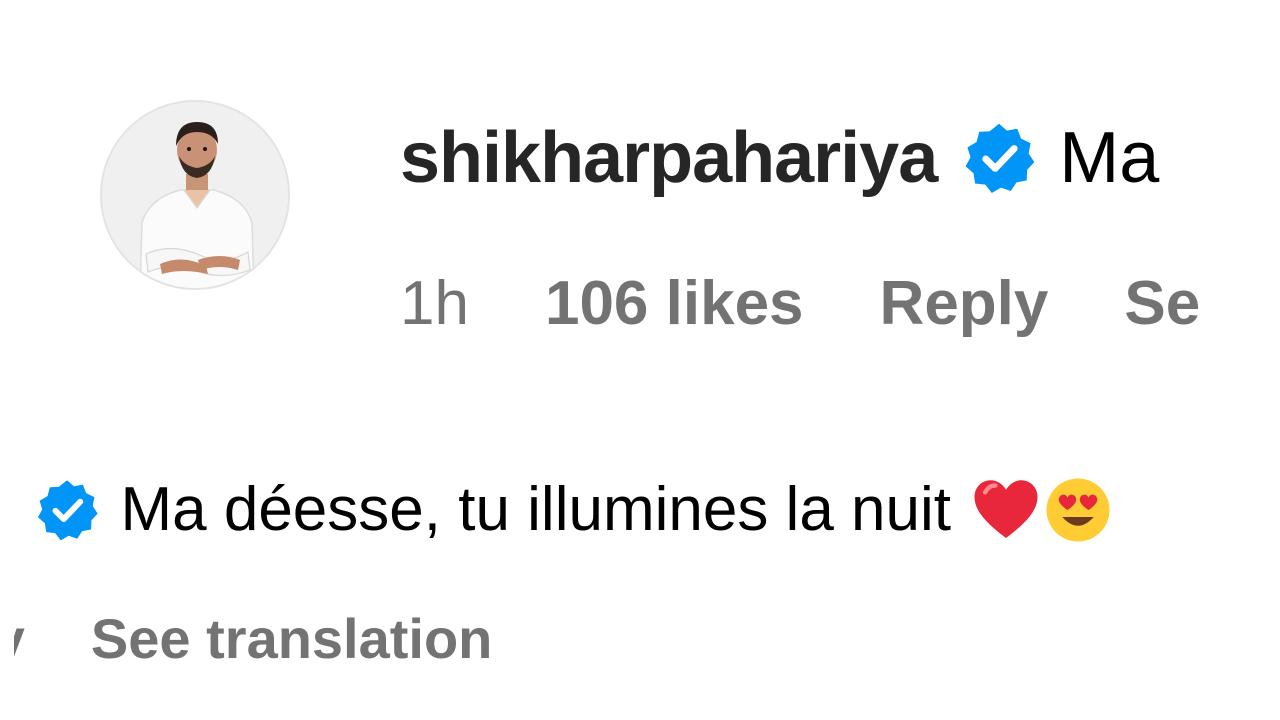 This screenshot has height=720, width=1280. I want to click on comment-text-row: a Ma déesse, tu illumines la nuit, so click(563, 510).